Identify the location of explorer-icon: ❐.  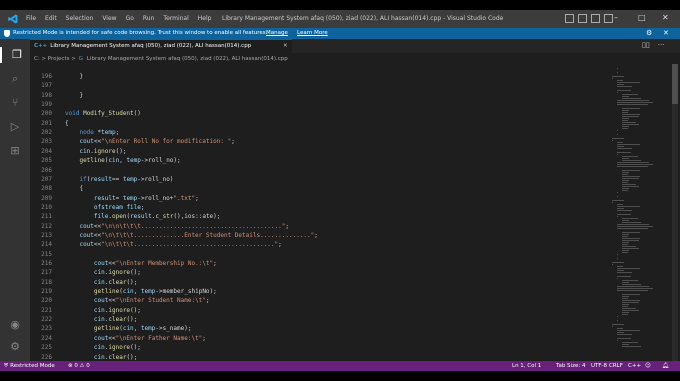
(12, 55).